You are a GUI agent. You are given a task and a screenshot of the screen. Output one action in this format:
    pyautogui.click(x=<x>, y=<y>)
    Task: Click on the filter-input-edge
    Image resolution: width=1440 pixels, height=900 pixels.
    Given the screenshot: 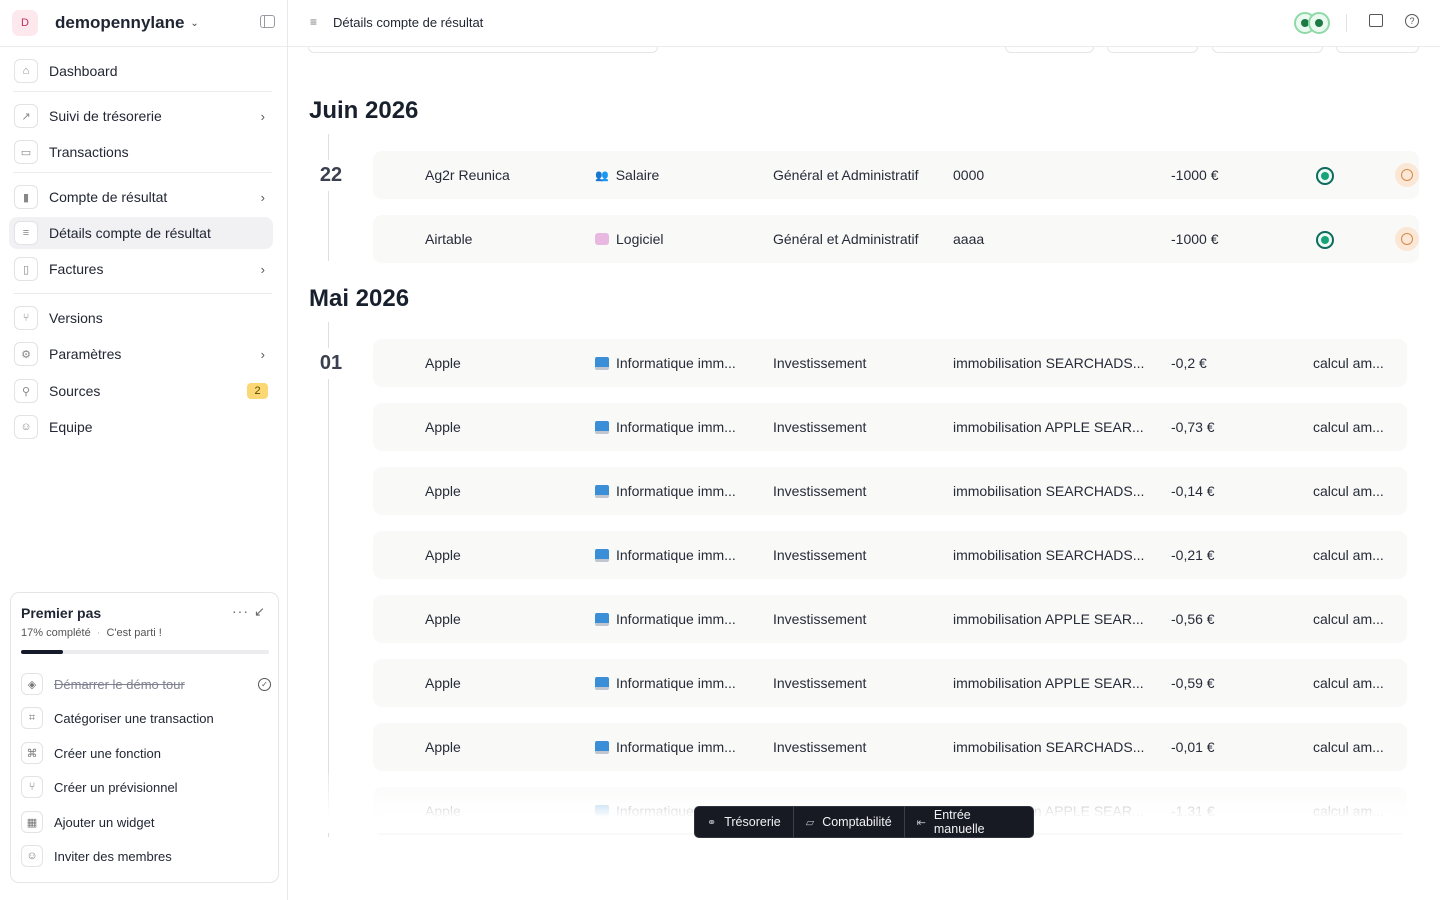 What is the action you would take?
    pyautogui.click(x=483, y=50)
    